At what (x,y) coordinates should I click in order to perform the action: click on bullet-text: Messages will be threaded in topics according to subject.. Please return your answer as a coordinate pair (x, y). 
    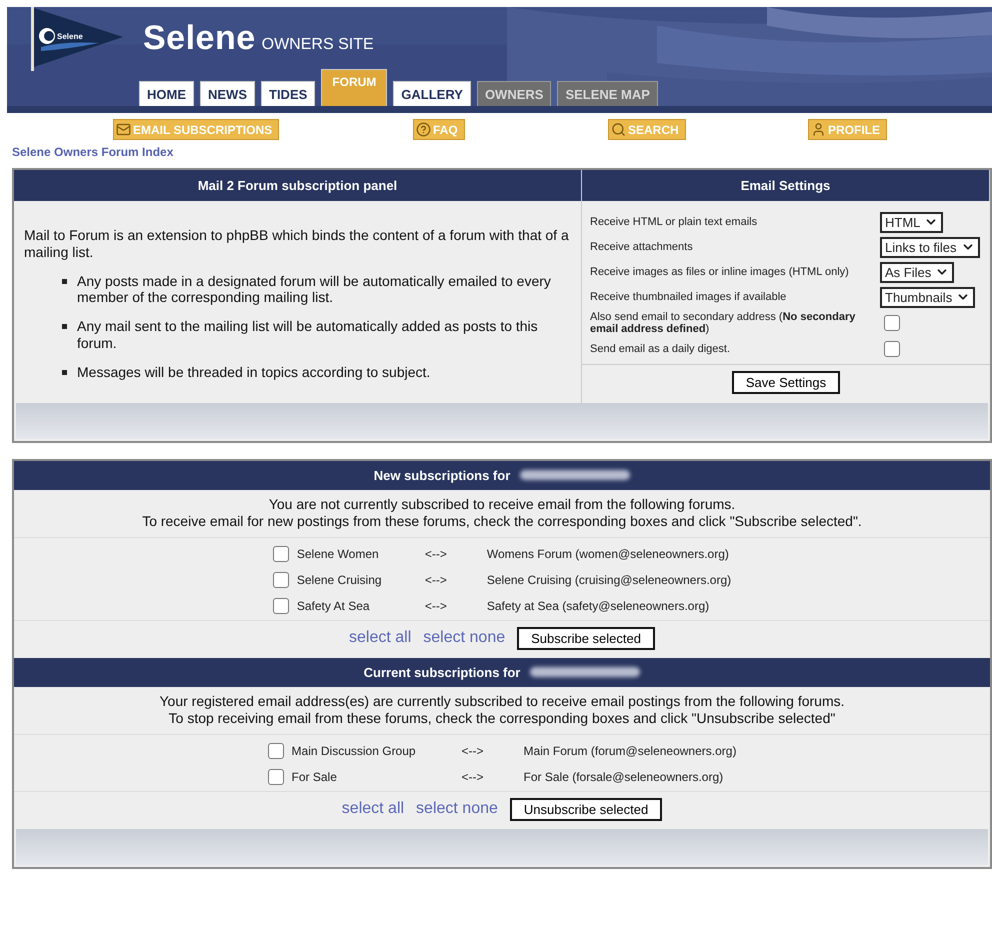
    Looking at the image, I should click on (253, 372).